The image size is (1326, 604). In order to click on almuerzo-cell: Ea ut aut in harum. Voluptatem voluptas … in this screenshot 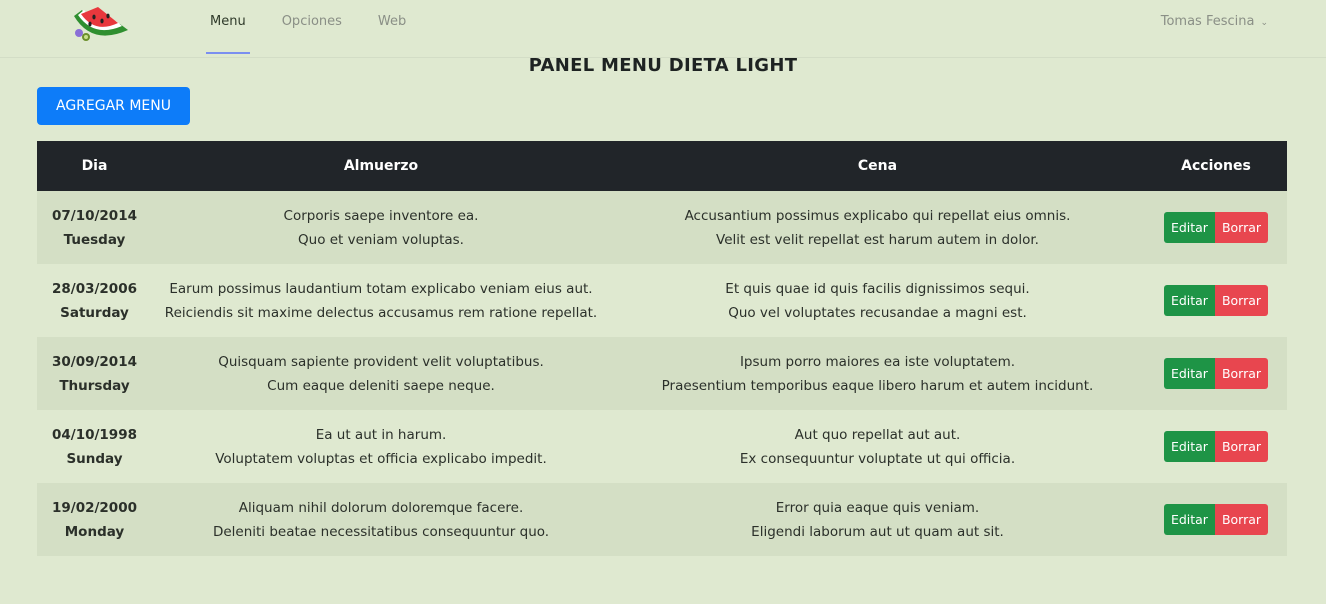, I will do `click(381, 446)`.